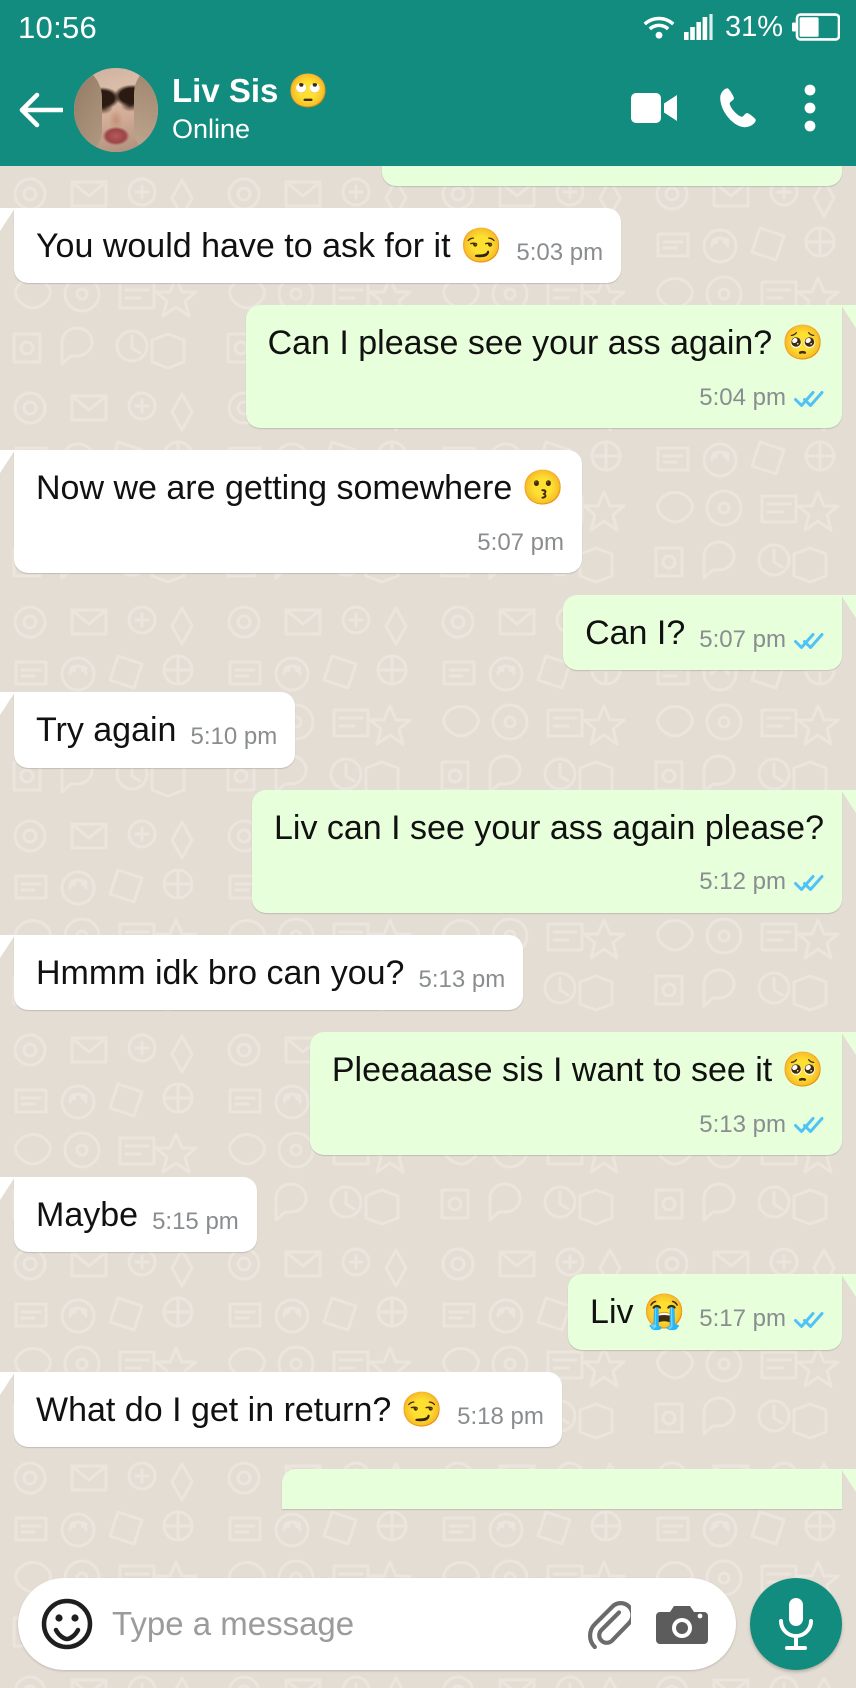 Image resolution: width=856 pixels, height=1688 pixels. I want to click on message-bubble-incoming: Maybe 5:15 pm, so click(128, 1214).